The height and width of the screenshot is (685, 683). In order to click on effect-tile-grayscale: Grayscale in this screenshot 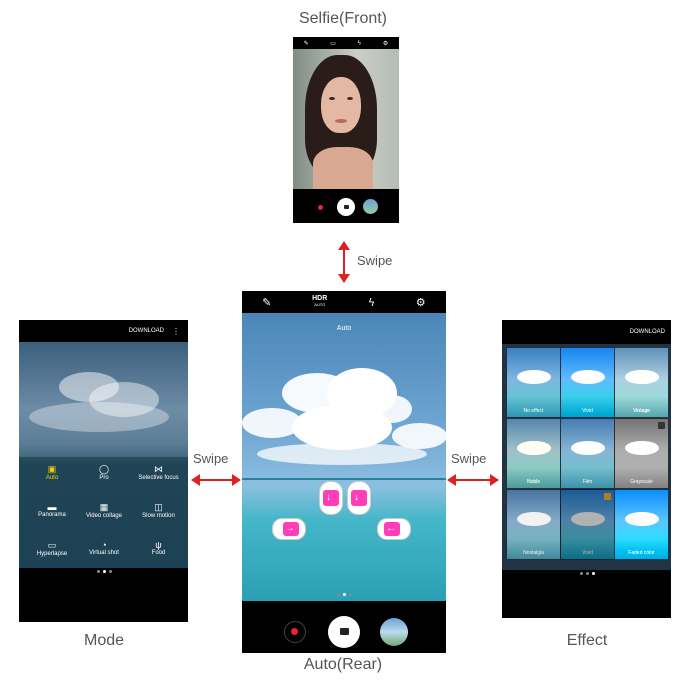, I will do `click(641, 453)`.